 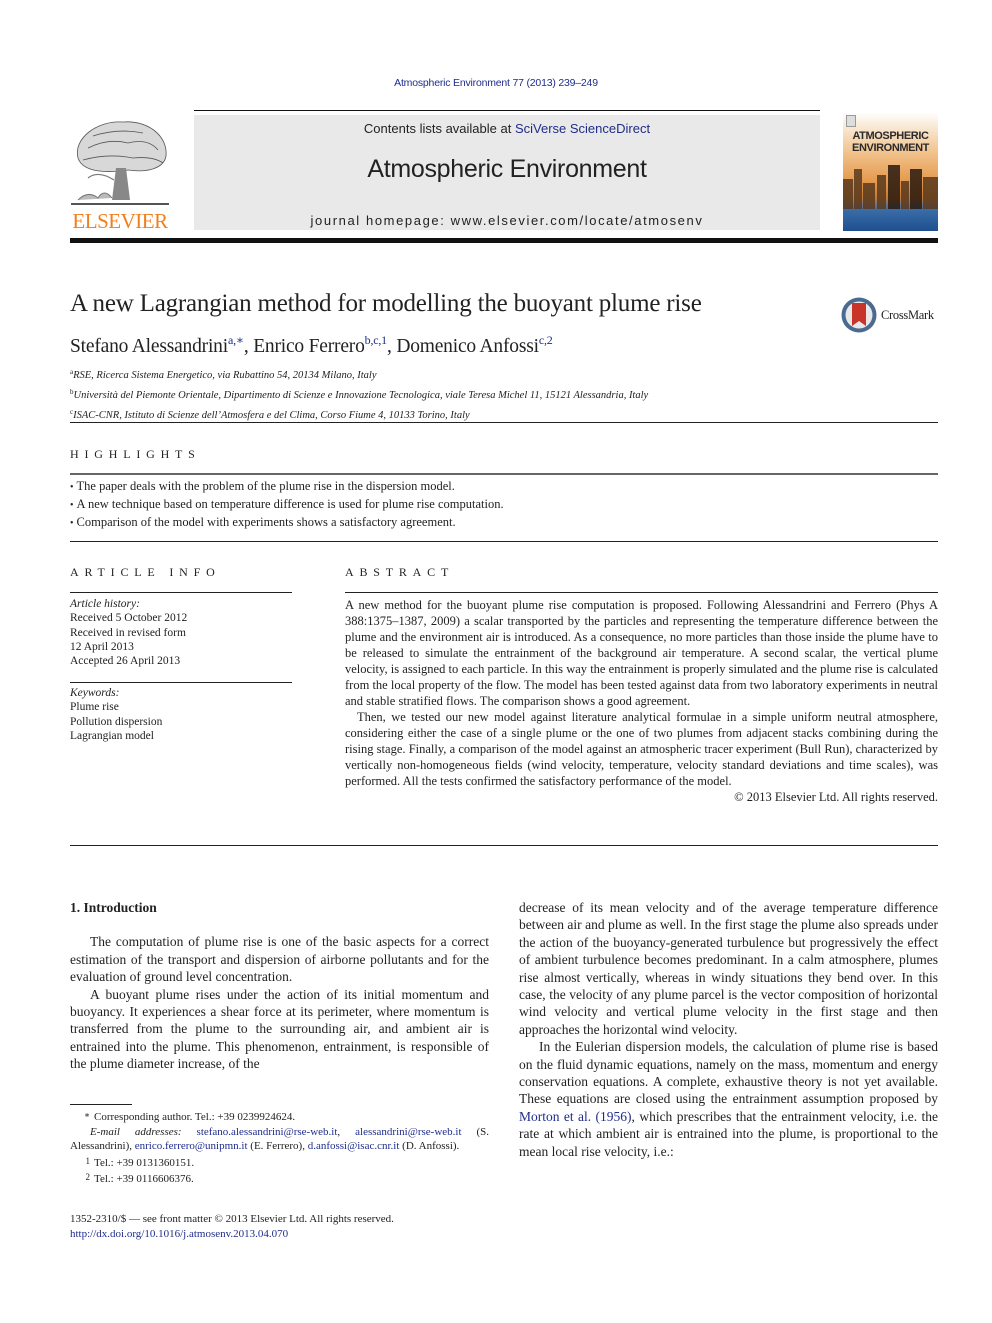 What do you see at coordinates (191, 1146) in the screenshot?
I see `email-link: enrico.ferrero@unipmn.it` at bounding box center [191, 1146].